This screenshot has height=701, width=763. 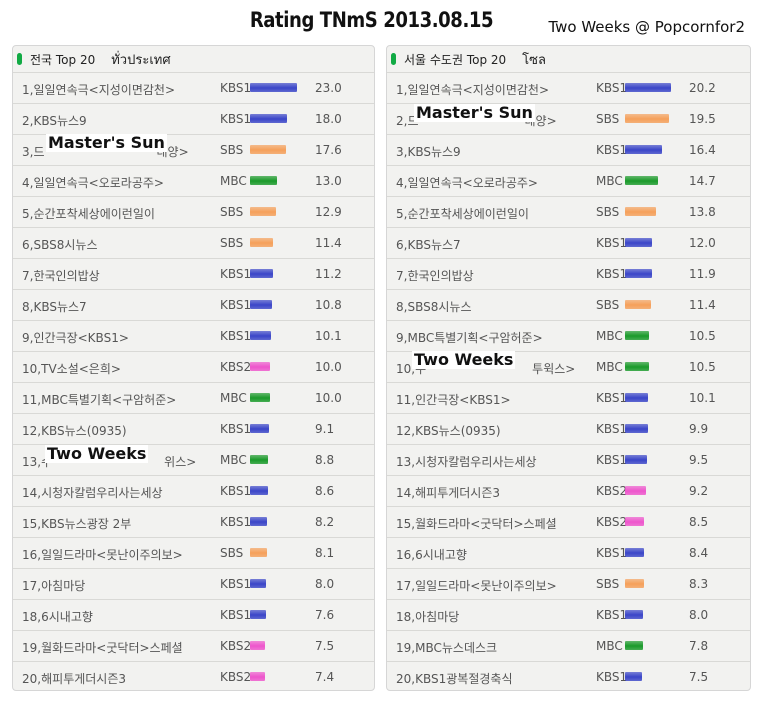 I want to click on program-rank: 19, so click(x=30, y=648).